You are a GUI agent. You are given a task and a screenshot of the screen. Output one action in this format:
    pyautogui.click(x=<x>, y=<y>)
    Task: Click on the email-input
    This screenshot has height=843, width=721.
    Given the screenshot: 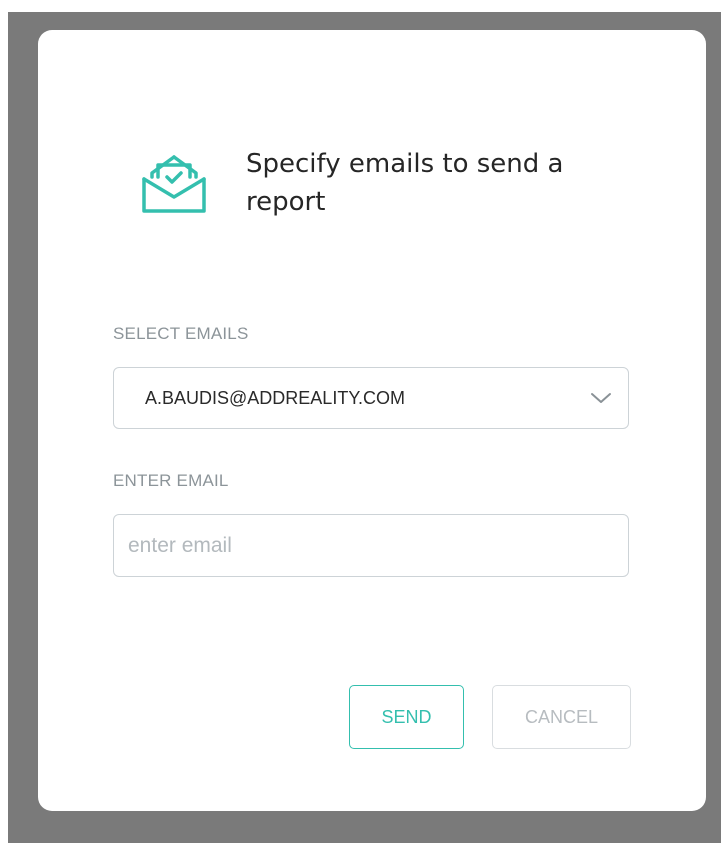 What is the action you would take?
    pyautogui.click(x=371, y=545)
    